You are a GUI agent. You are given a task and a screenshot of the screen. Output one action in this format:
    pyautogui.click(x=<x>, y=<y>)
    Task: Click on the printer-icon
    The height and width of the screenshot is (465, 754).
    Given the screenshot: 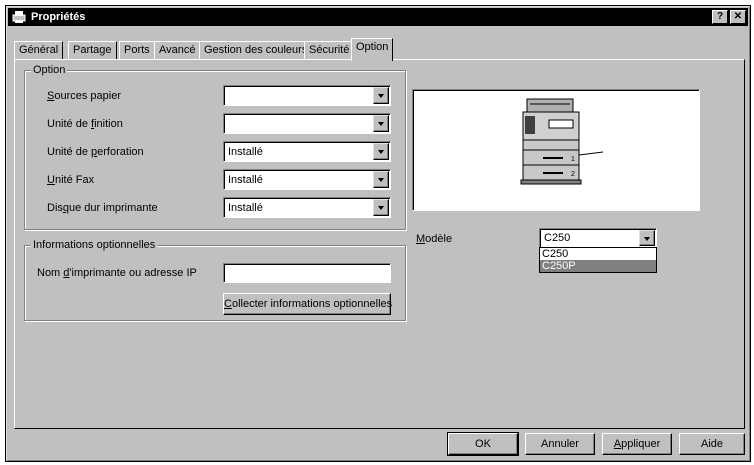 What is the action you would take?
    pyautogui.click(x=19, y=17)
    